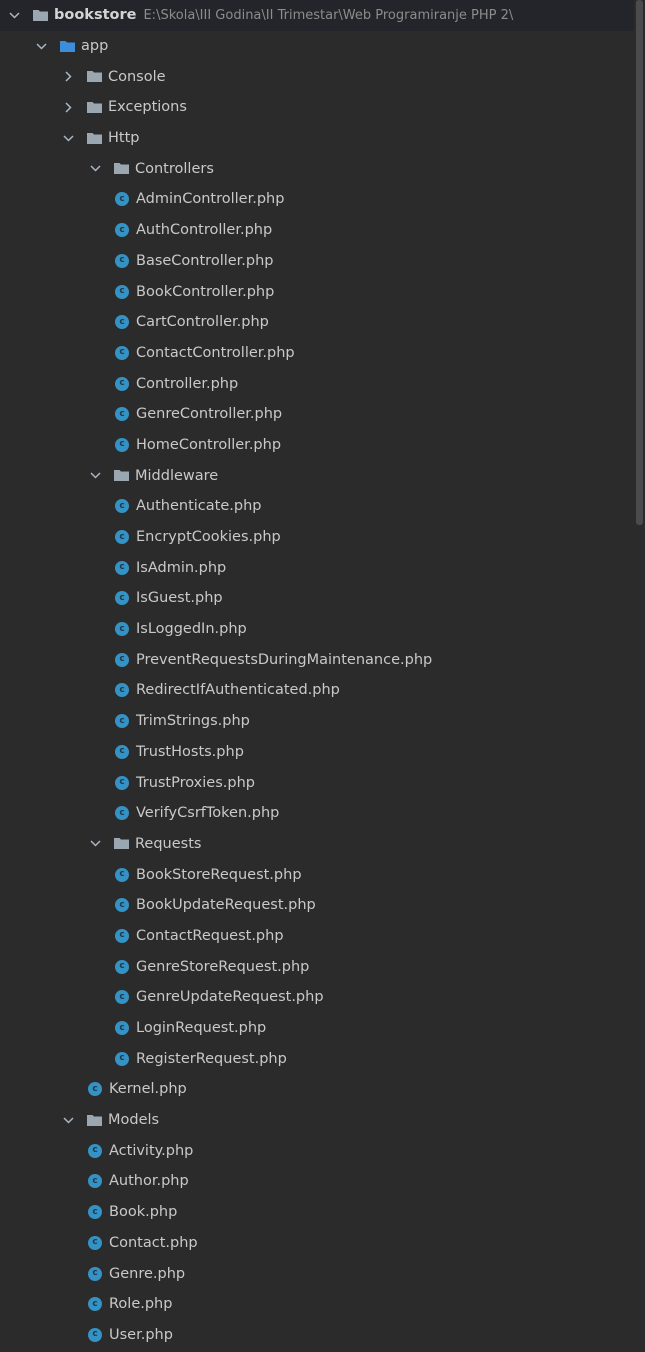 The height and width of the screenshot is (1352, 645). I want to click on tree-folder-models: Models, so click(317, 1120).